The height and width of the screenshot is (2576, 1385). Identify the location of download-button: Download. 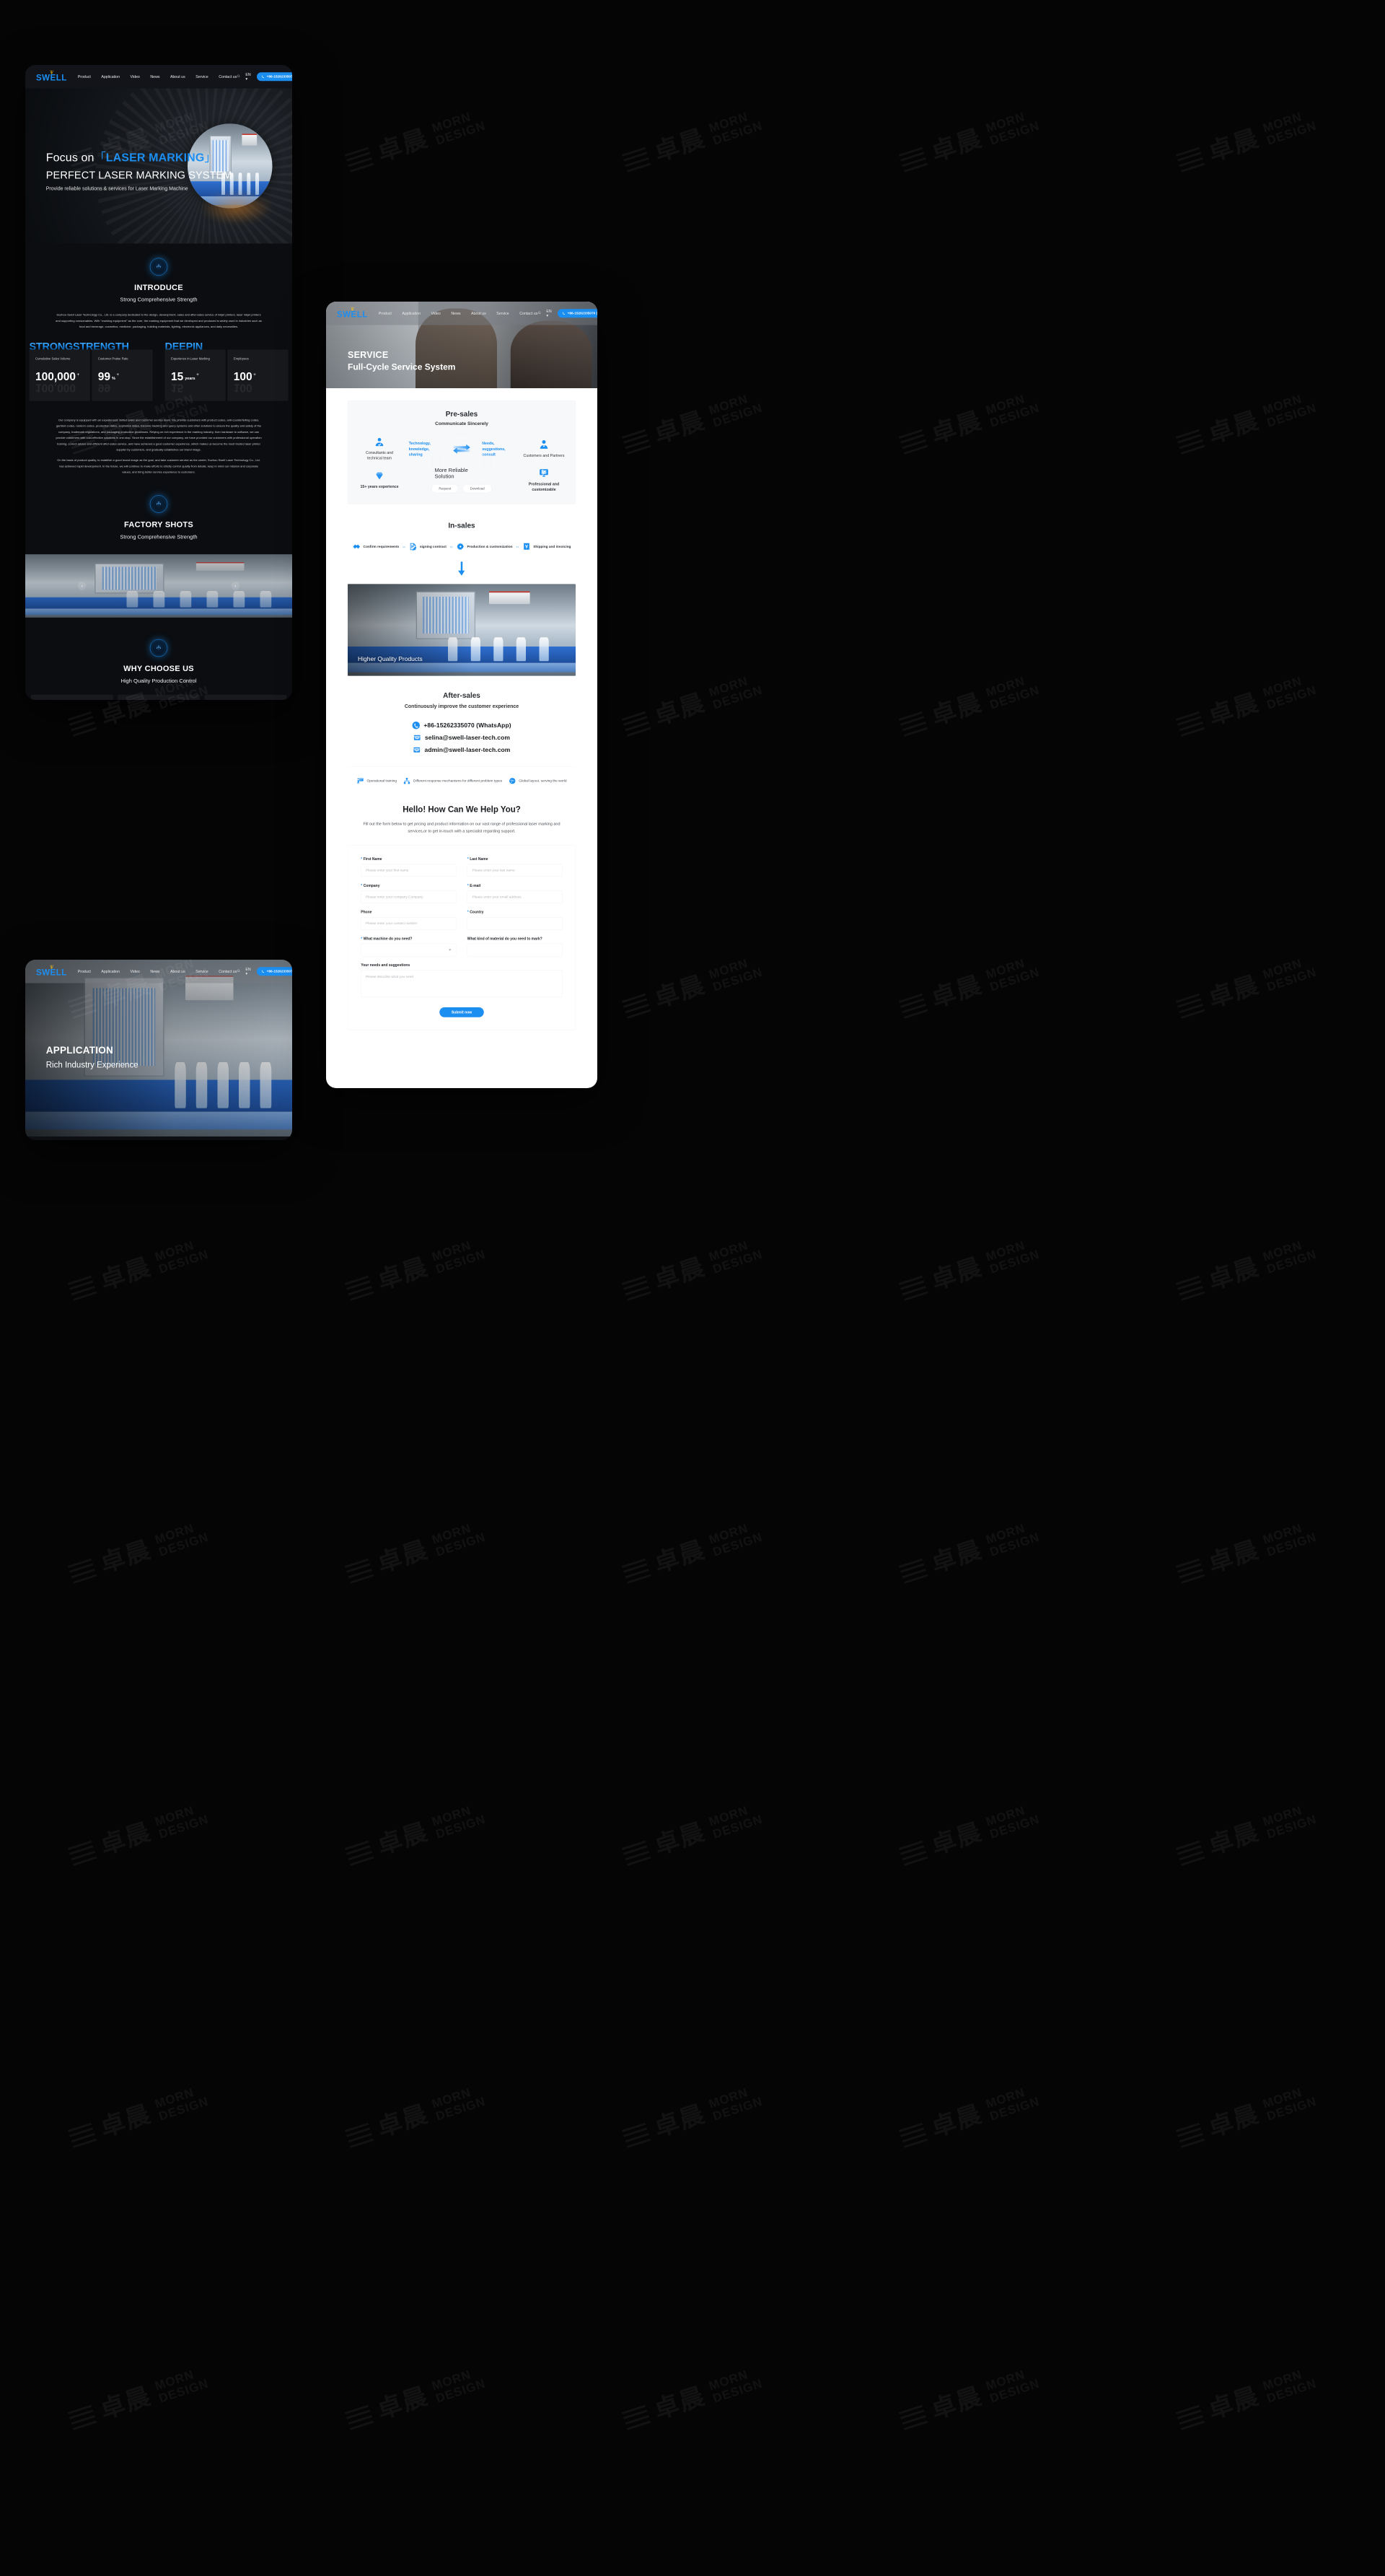
(477, 488).